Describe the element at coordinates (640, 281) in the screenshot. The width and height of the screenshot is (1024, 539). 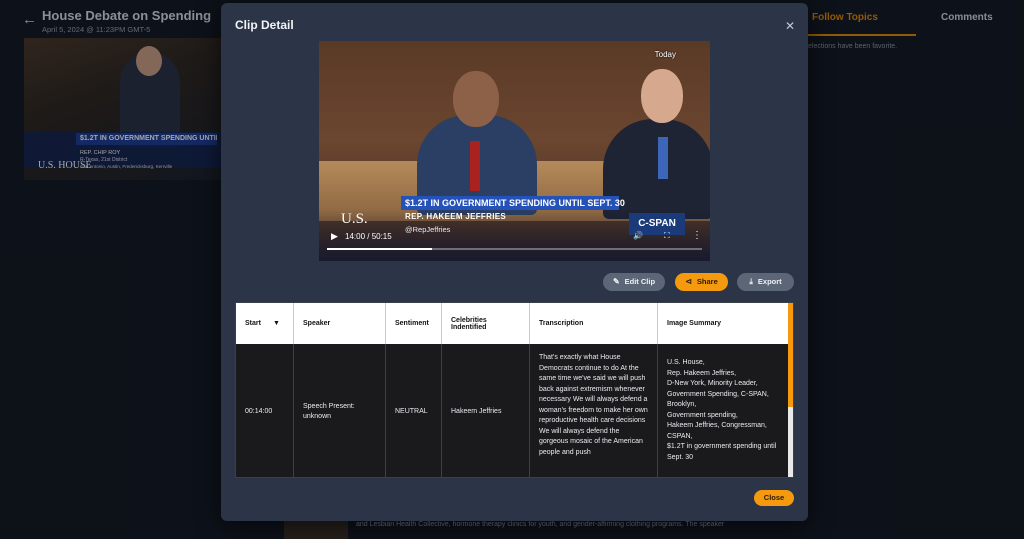
I see `edit-clip-label: Edit Clip` at that location.